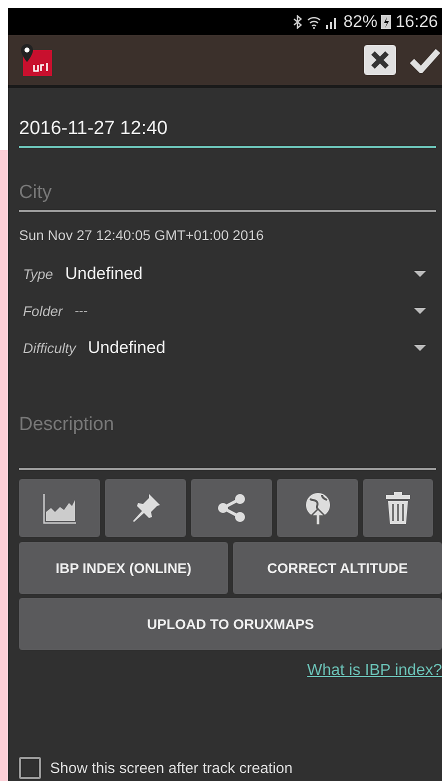  I want to click on confirm-button, so click(425, 60).